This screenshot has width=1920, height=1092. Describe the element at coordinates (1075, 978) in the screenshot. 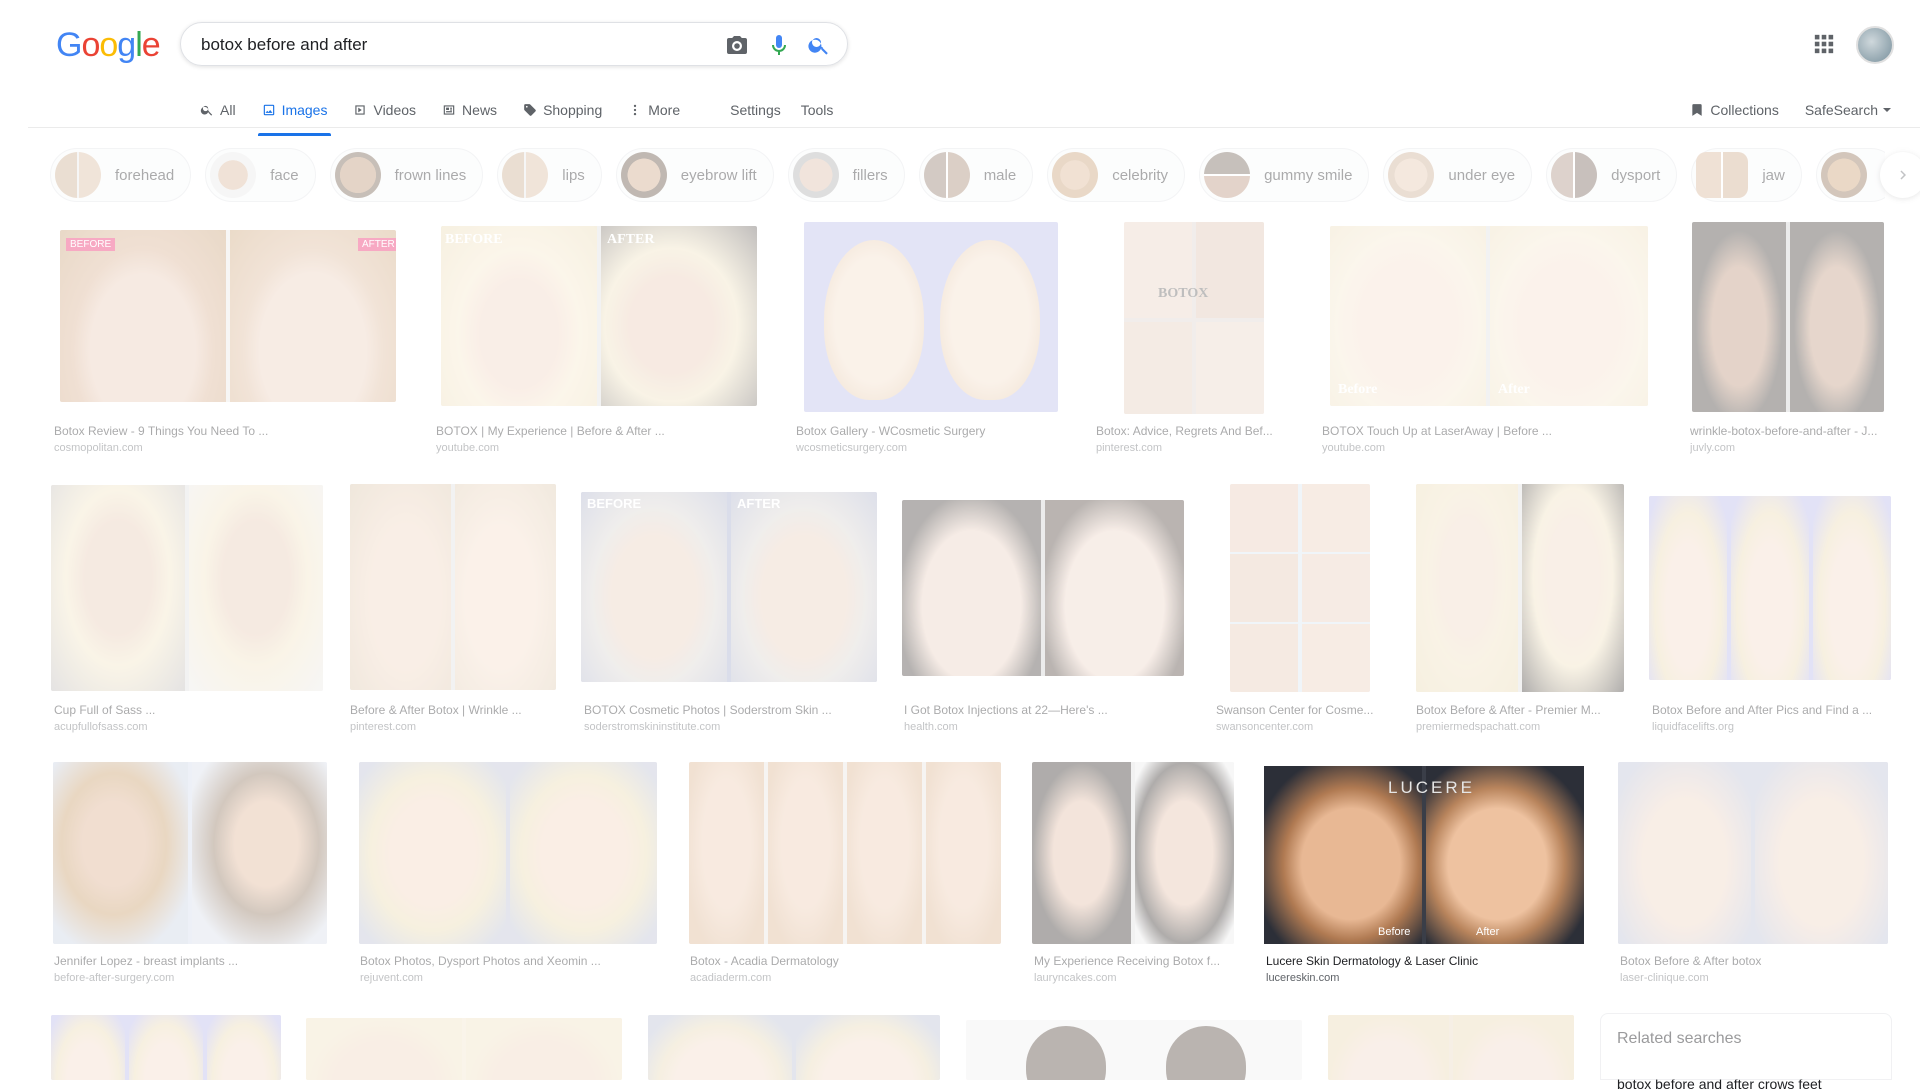

I see `result-source: lauryncakes.com` at that location.